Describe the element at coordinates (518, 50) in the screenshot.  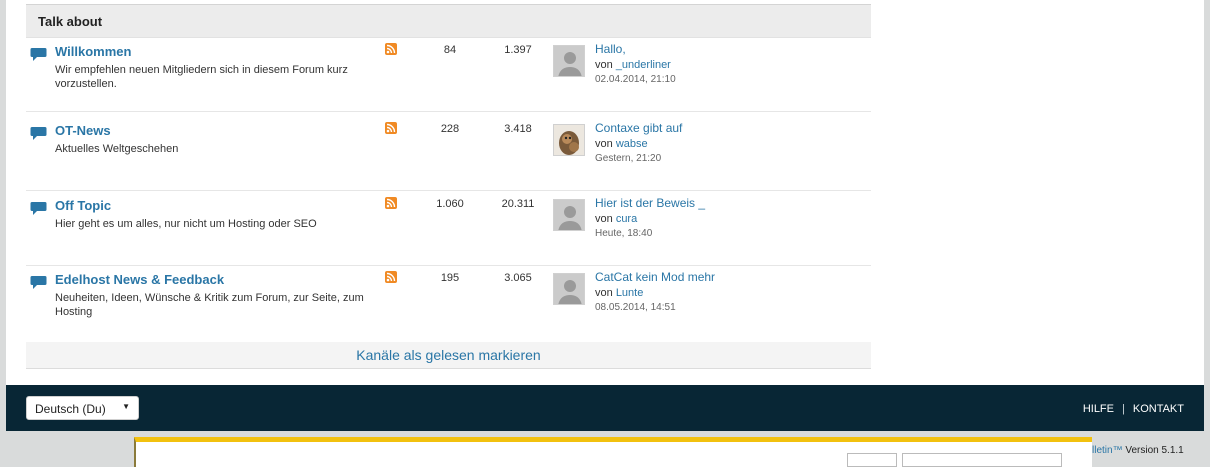
I see `post-count: 1.397` at that location.